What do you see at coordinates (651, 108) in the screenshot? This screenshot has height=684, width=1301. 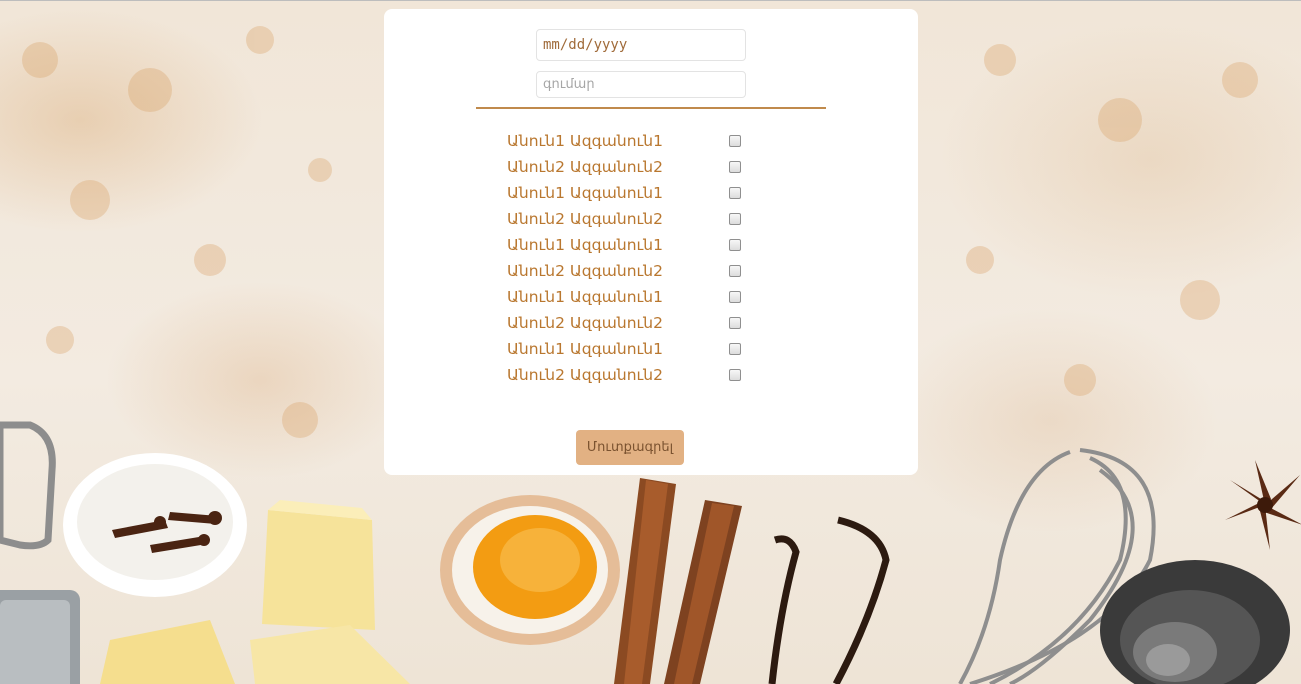 I see `divider` at bounding box center [651, 108].